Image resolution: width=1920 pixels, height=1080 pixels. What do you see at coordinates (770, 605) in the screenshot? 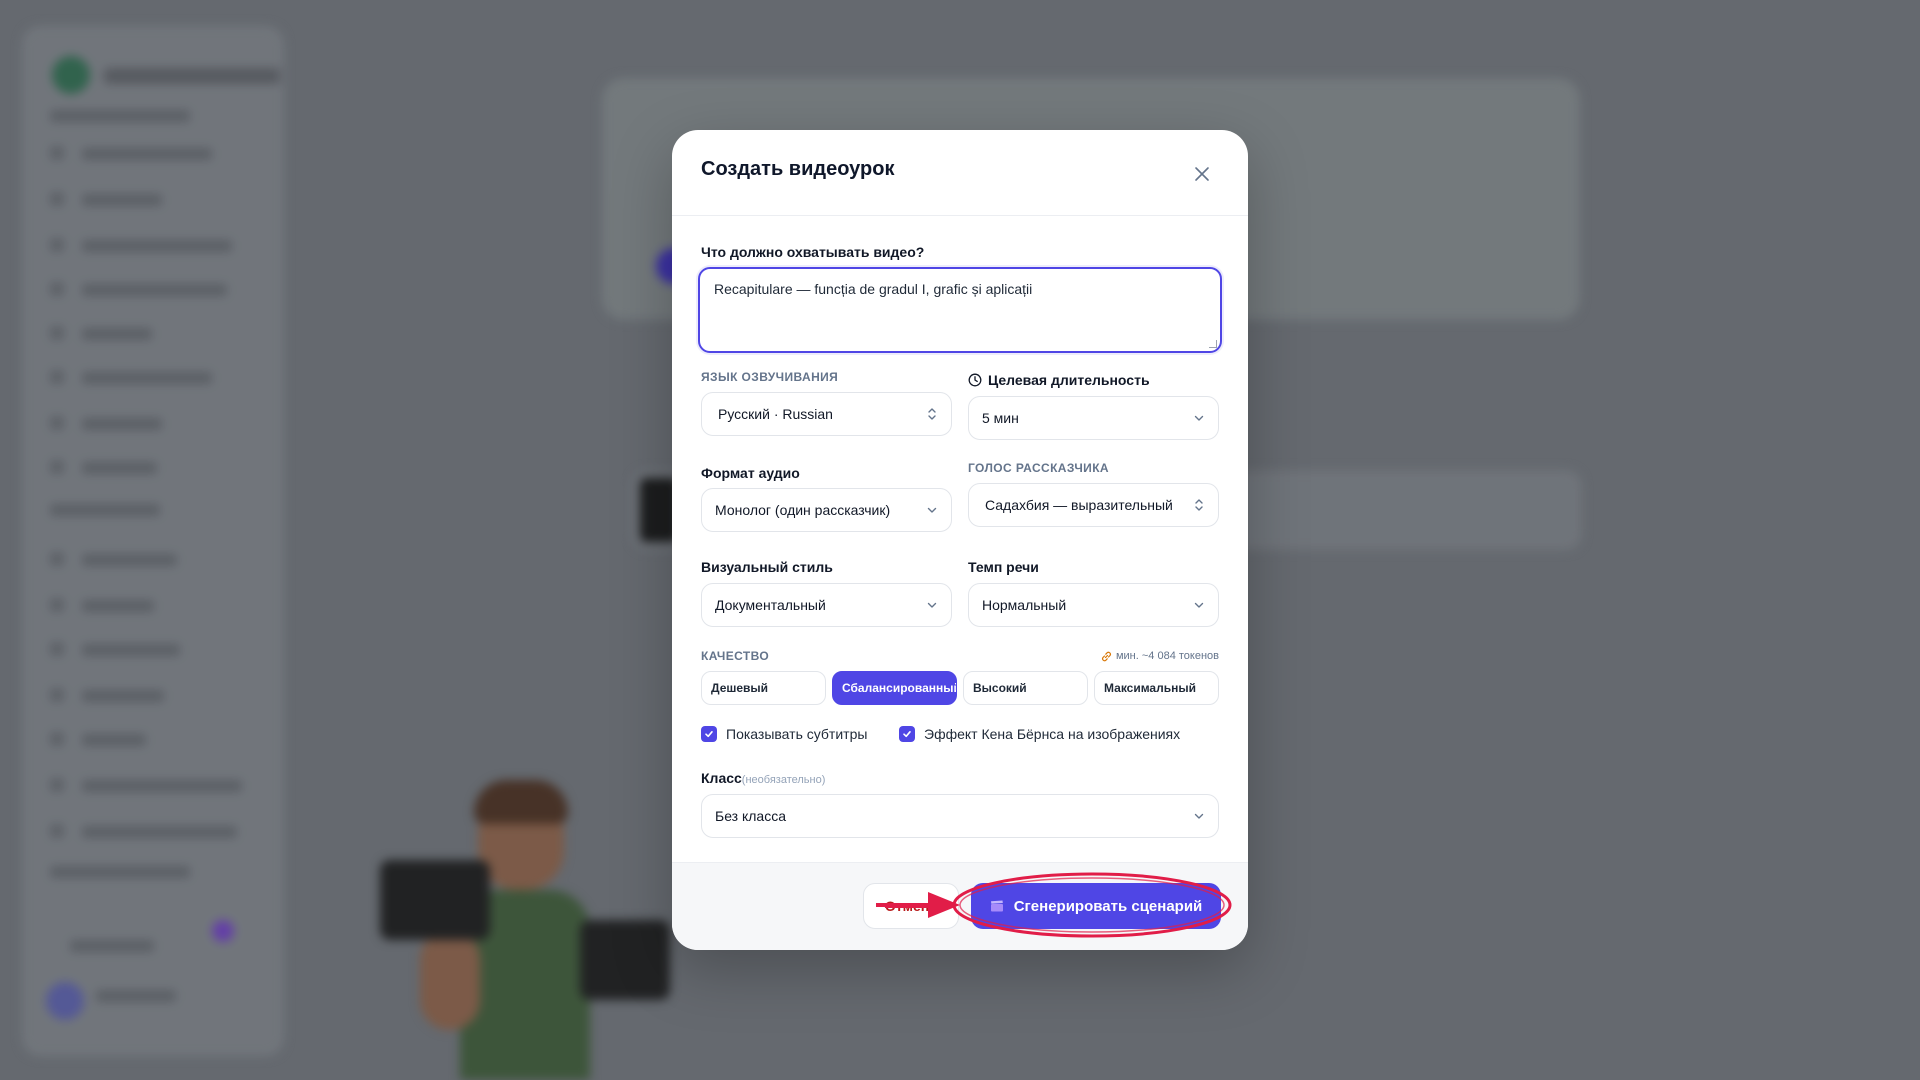
I see `visual-style-value: Документальный` at bounding box center [770, 605].